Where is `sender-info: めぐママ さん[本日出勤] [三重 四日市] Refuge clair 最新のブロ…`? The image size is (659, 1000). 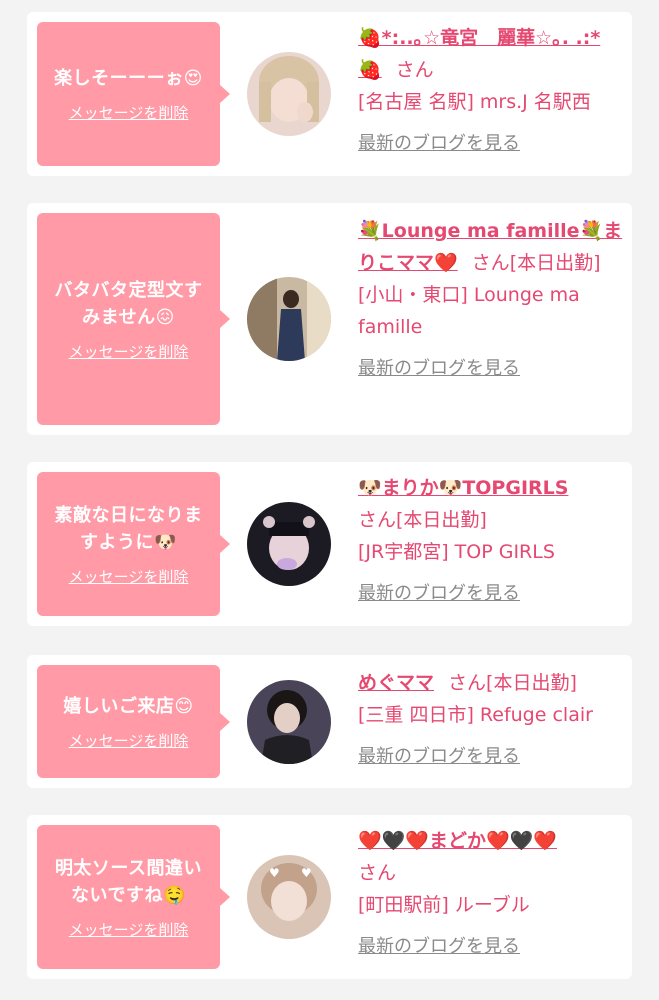 sender-info: めぐママ さん[本日出勤] [三重 四日市] Refuge clair 最新のブロ… is located at coordinates (490, 720).